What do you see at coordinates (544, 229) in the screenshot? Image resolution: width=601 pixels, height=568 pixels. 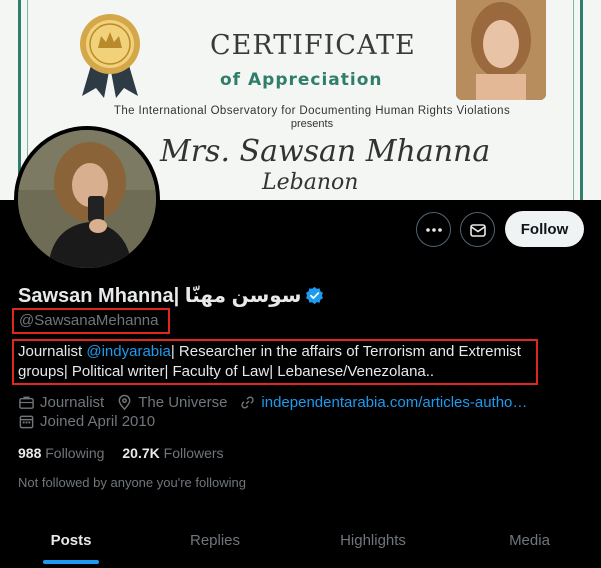 I see `follow-button: Follow` at bounding box center [544, 229].